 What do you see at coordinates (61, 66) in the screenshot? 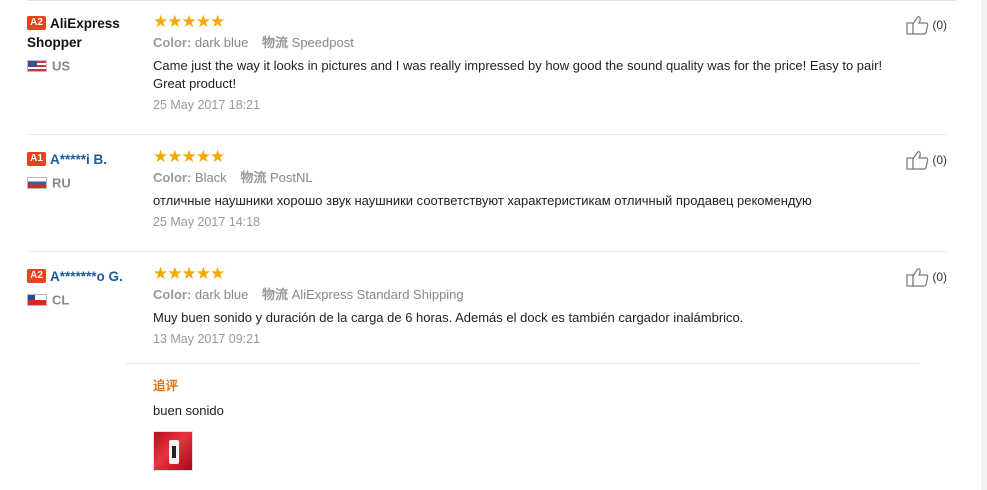
I see `country-code: US` at bounding box center [61, 66].